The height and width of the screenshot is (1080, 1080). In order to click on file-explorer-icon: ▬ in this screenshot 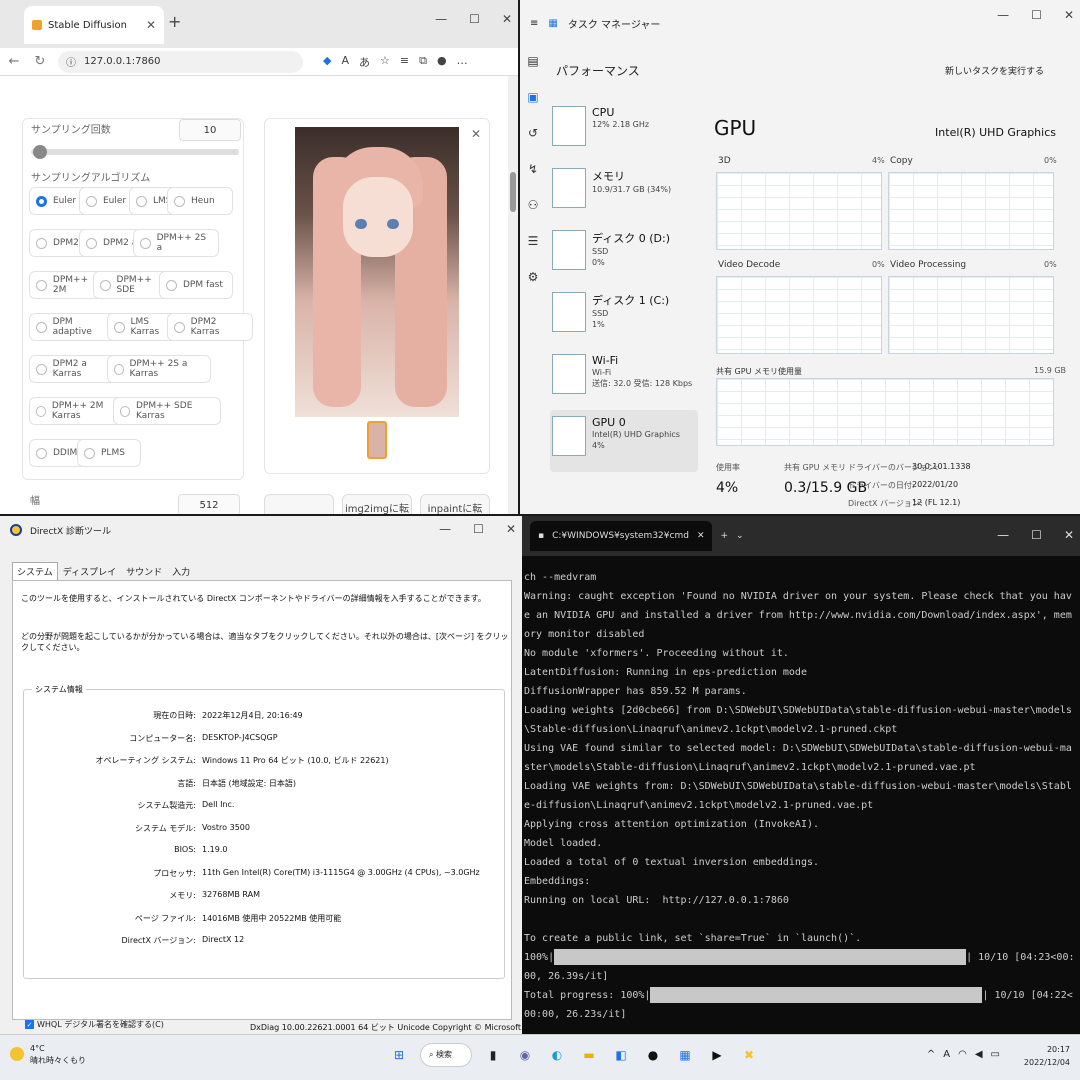, I will do `click(589, 1055)`.